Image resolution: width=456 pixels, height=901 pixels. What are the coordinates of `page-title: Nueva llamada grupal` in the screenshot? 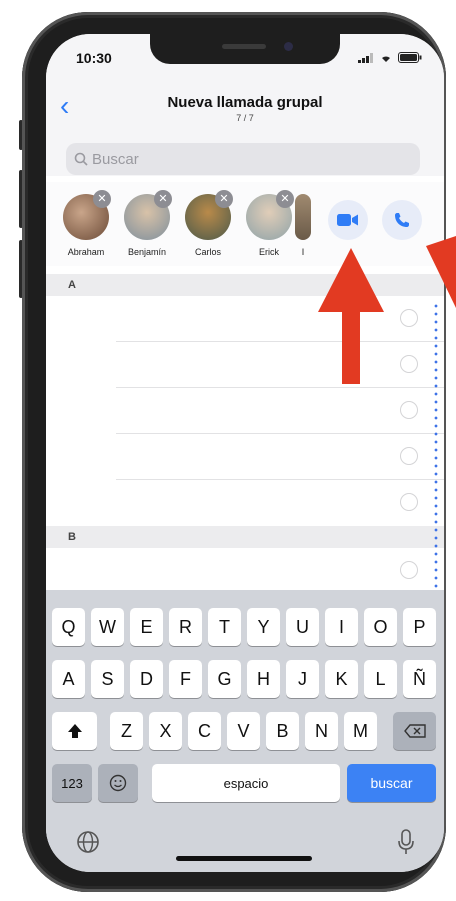 It's located at (245, 102).